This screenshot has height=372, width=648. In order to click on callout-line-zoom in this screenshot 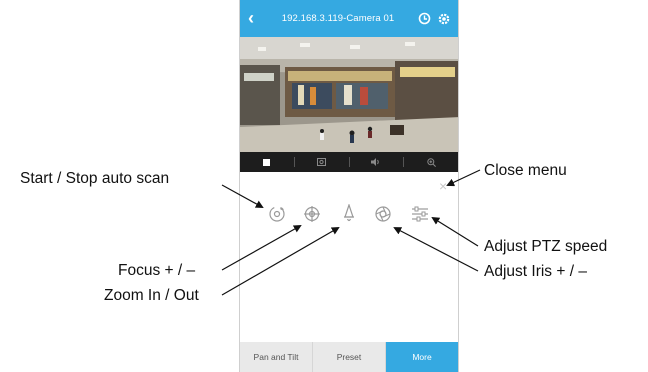, I will do `click(280, 261)`.